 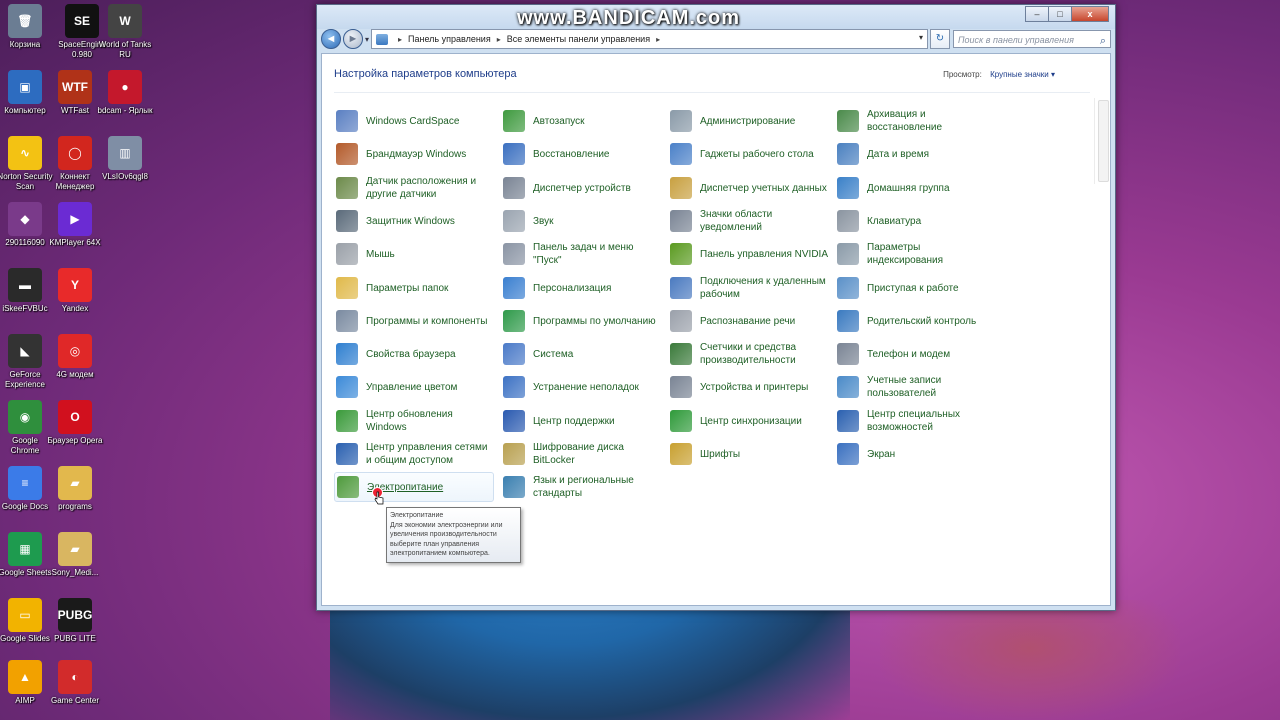 What do you see at coordinates (748, 421) in the screenshot?
I see `control-panel-item: Центр синхронизации` at bounding box center [748, 421].